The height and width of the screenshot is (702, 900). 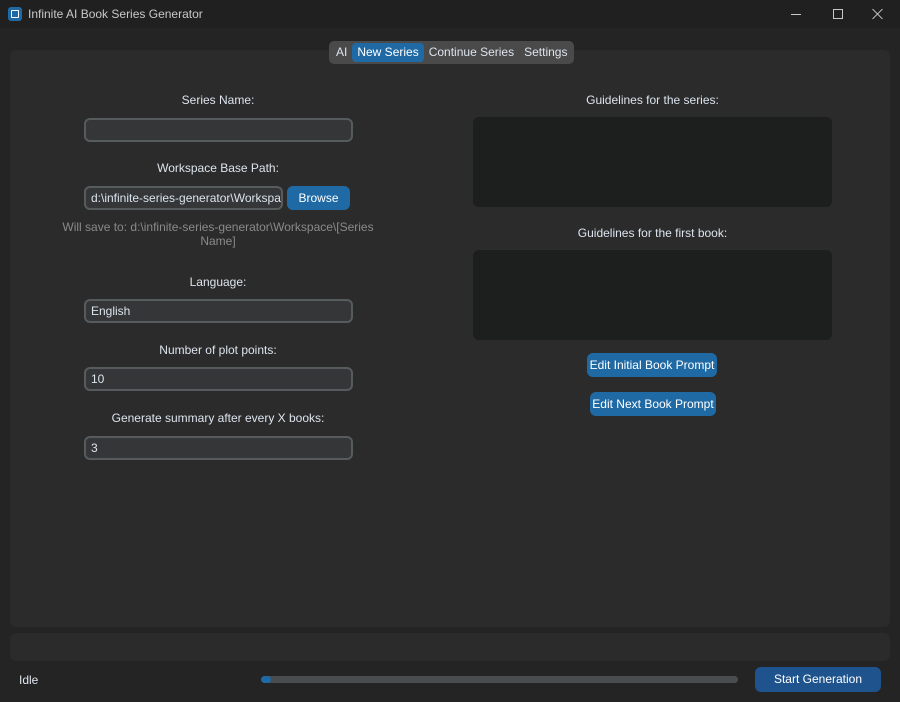 I want to click on close-icon, so click(x=878, y=14).